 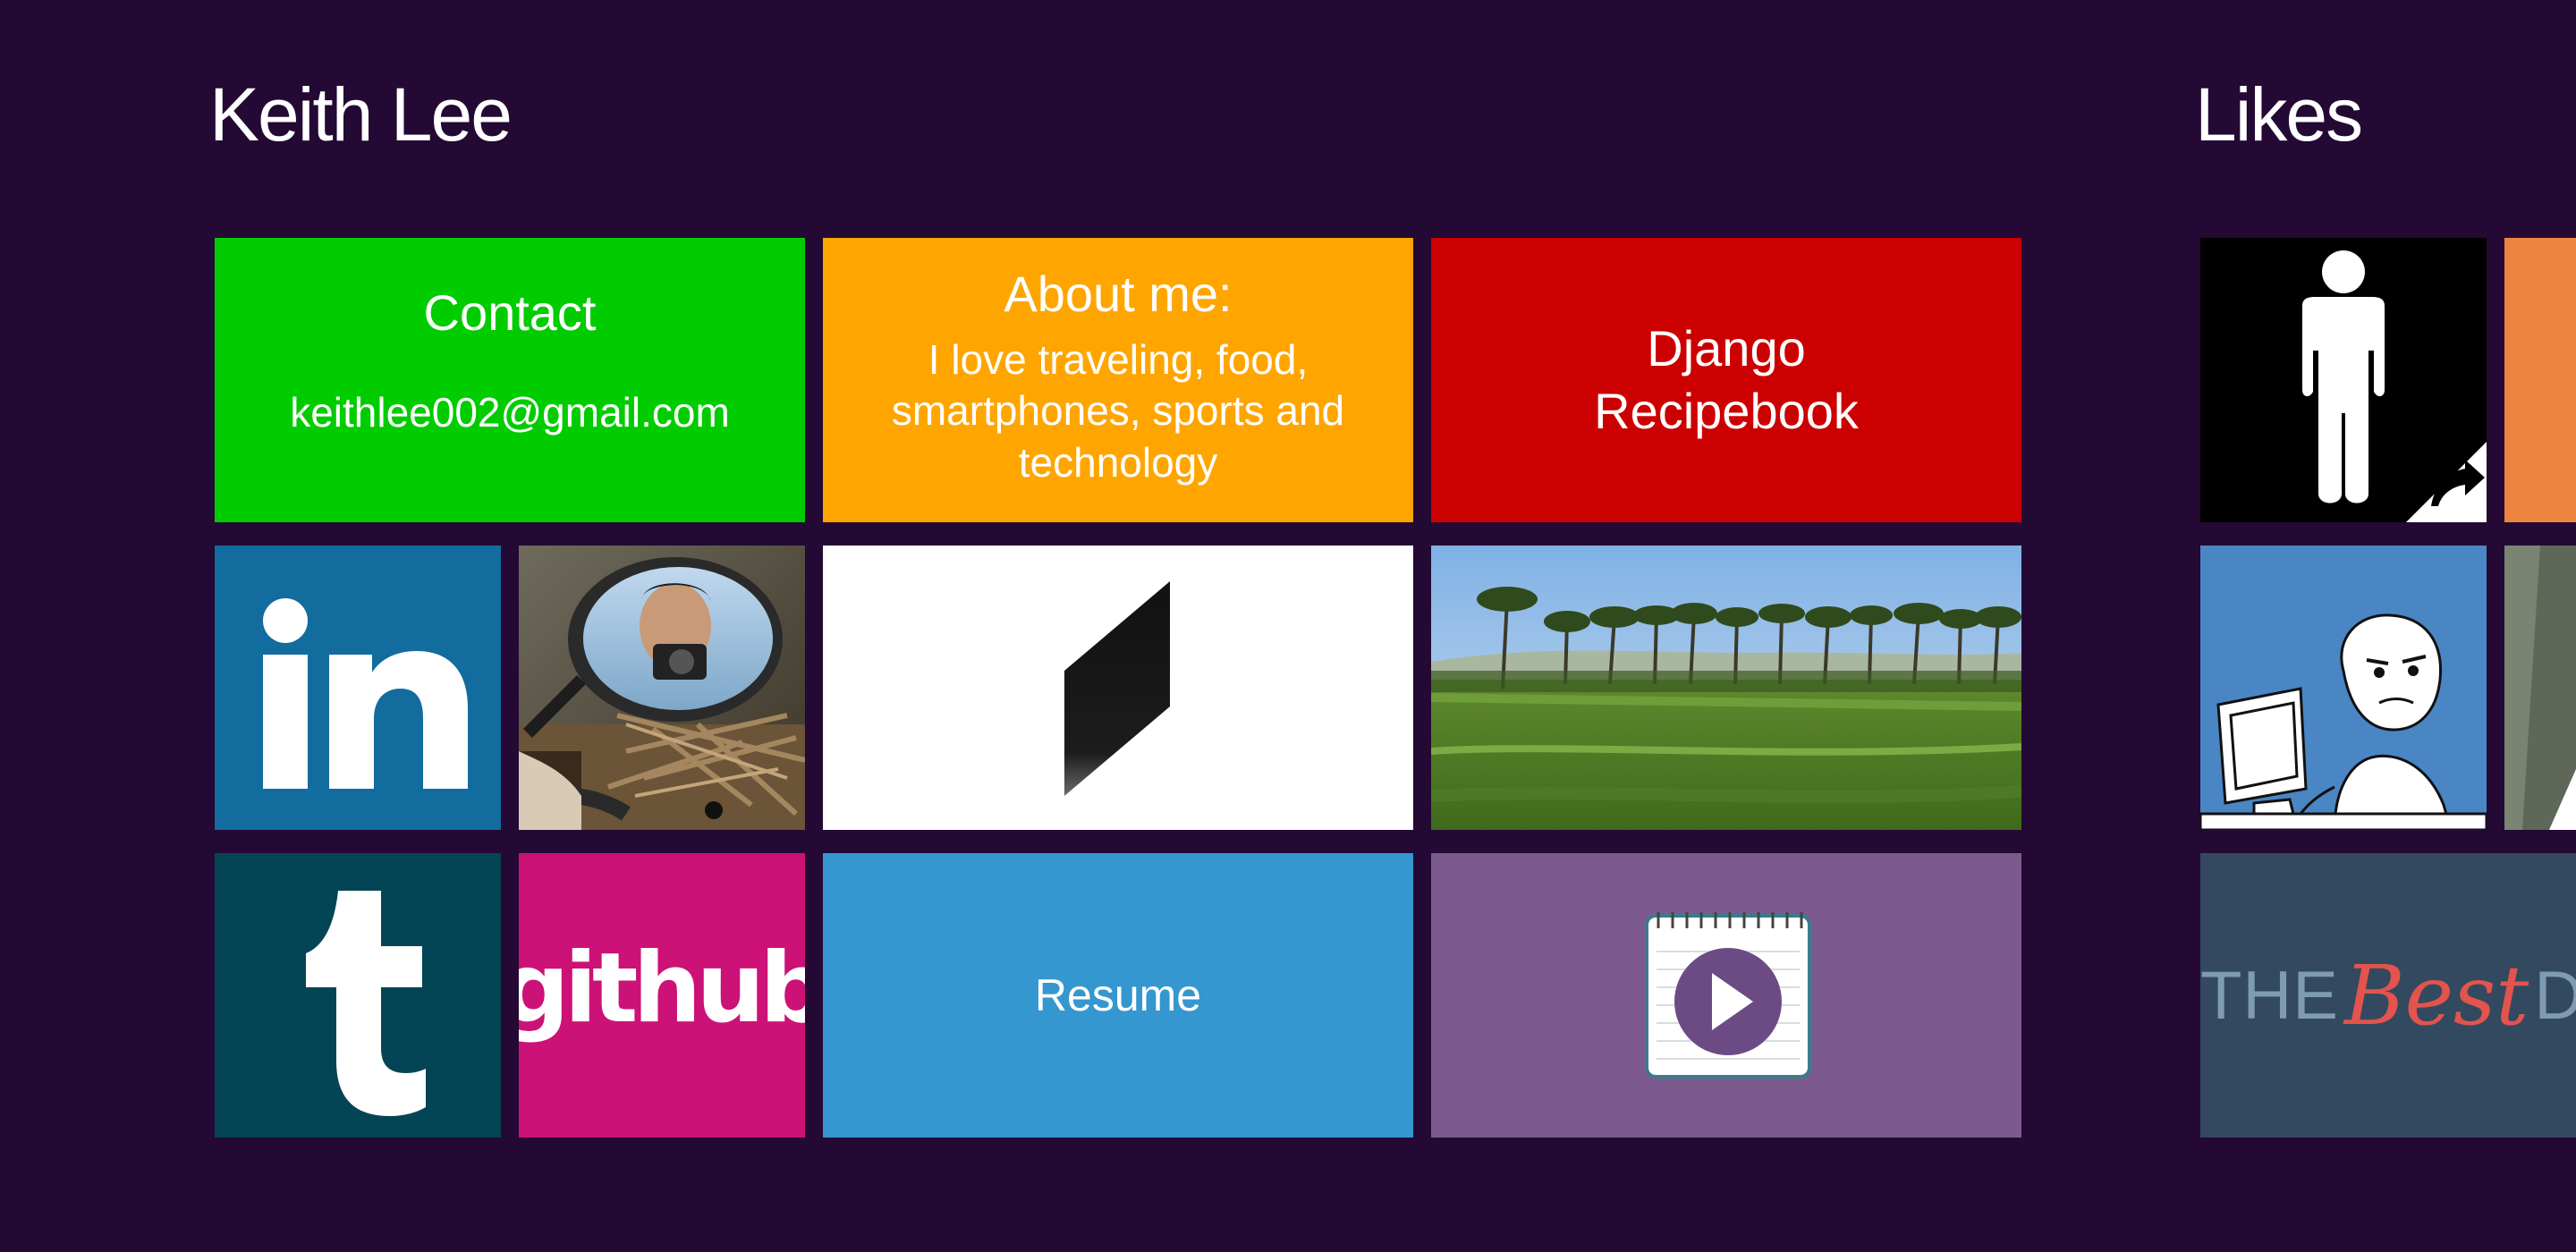 I want to click on tile-github: github, so click(x=662, y=995).